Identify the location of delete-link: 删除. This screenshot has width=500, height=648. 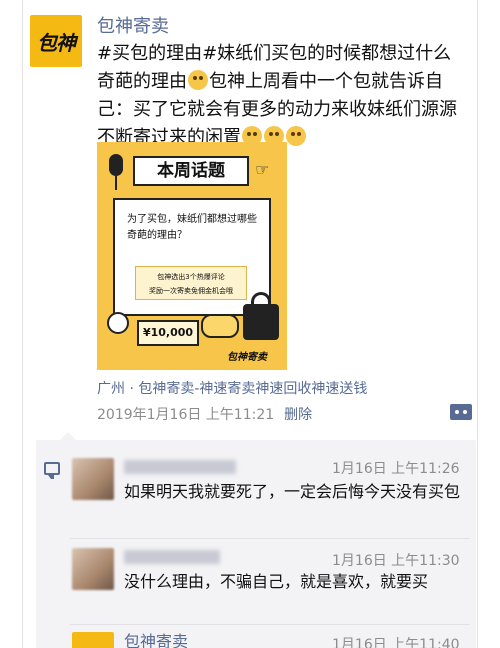
(298, 415).